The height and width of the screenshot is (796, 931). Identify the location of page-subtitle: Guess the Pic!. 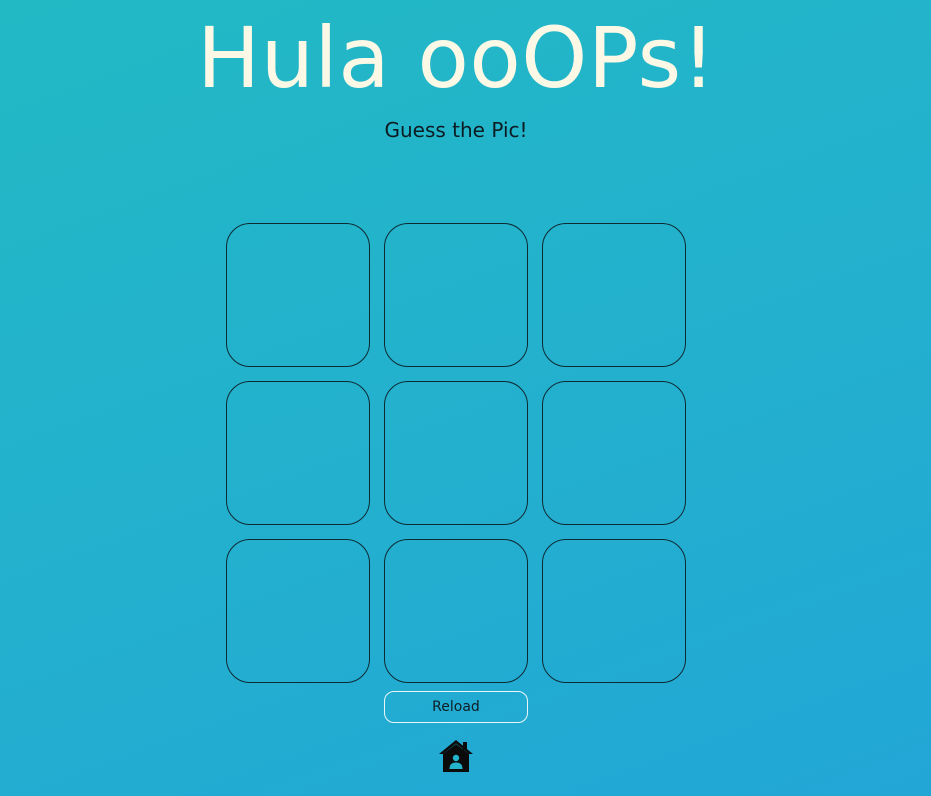
(456, 130).